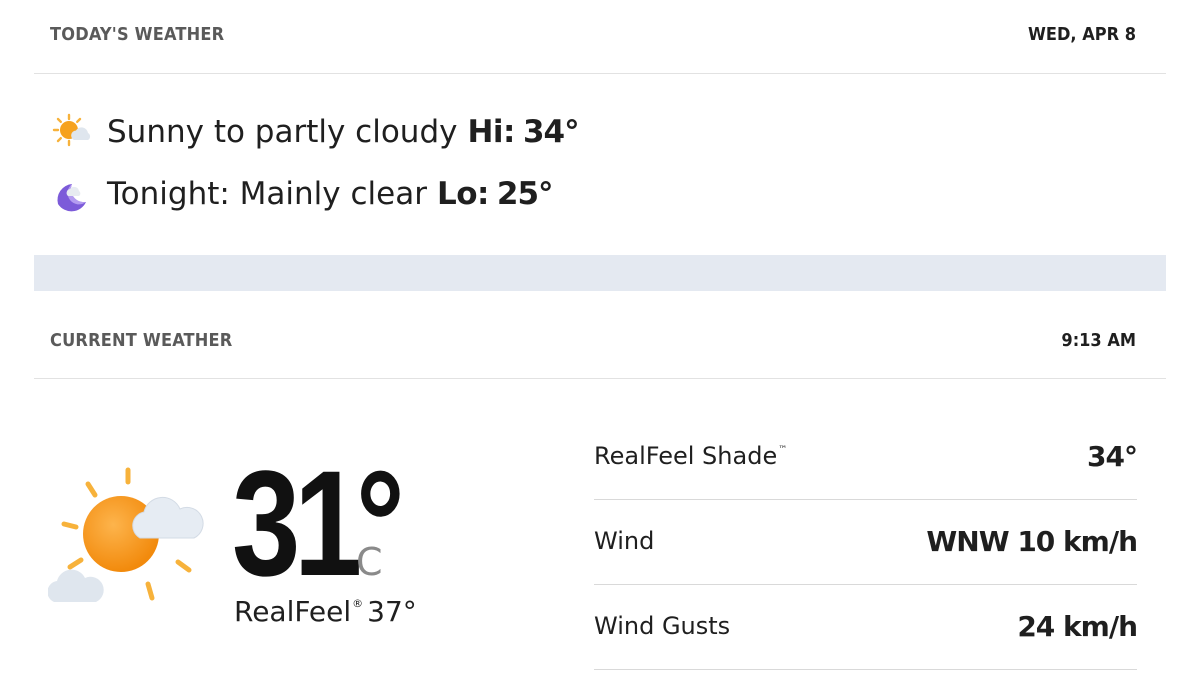 The image size is (1200, 675). I want to click on night-forecast-row: Tonight: Mainly clear Lo: 25°, so click(303, 194).